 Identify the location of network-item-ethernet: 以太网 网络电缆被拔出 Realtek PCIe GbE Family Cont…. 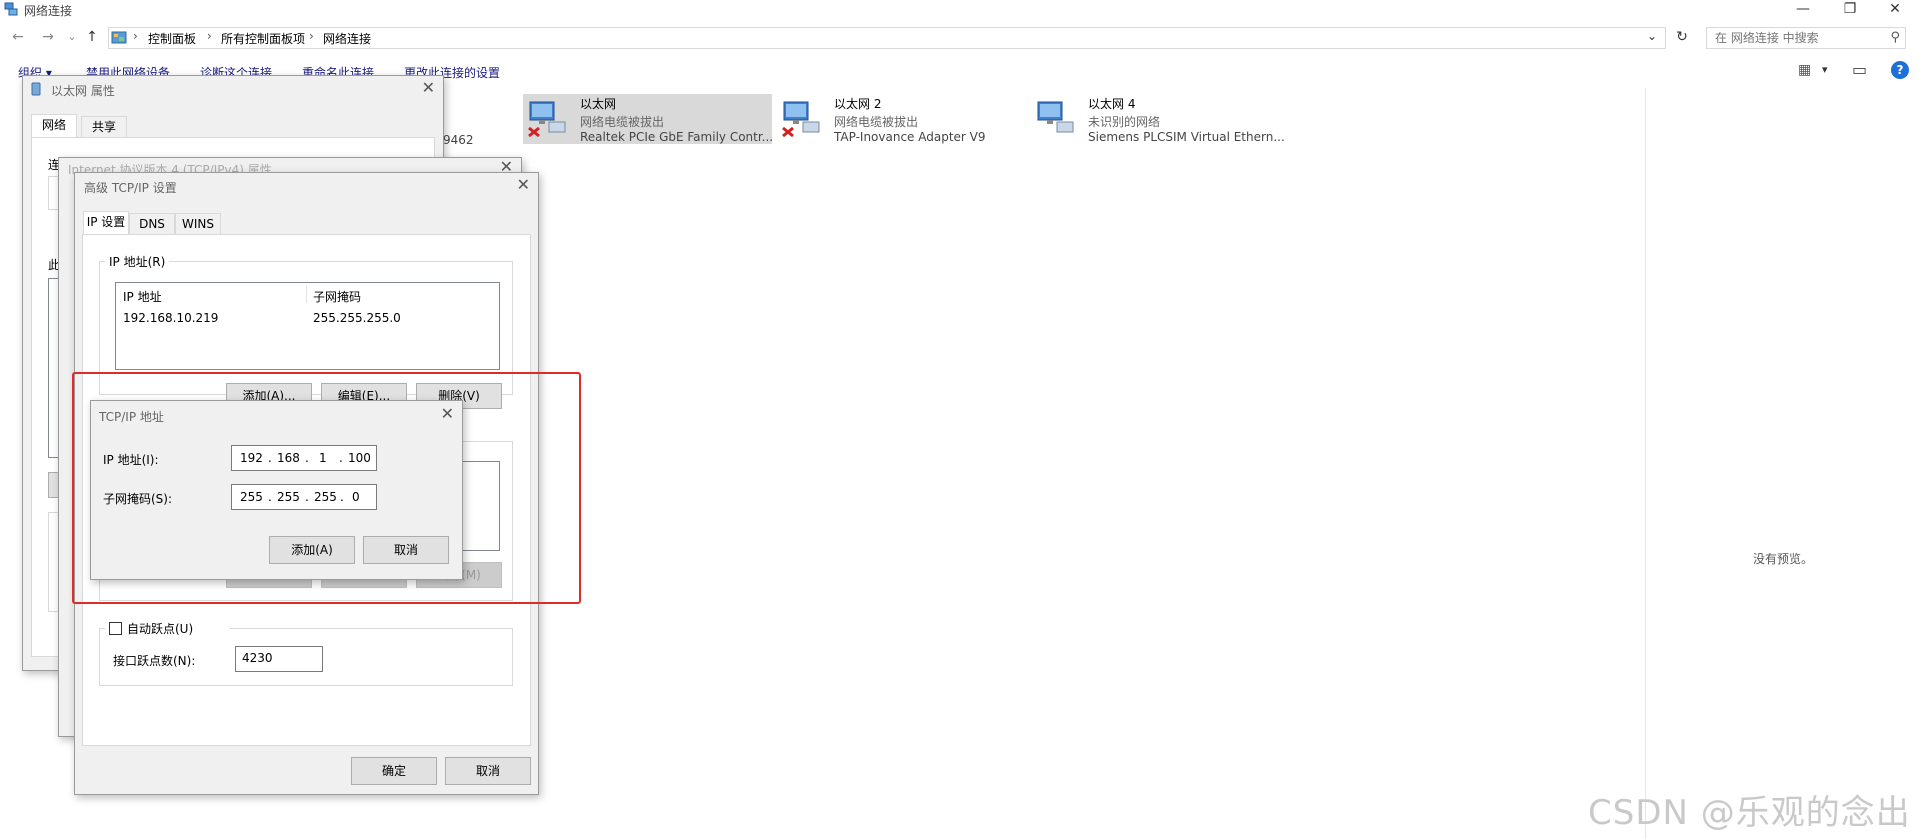
(648, 119).